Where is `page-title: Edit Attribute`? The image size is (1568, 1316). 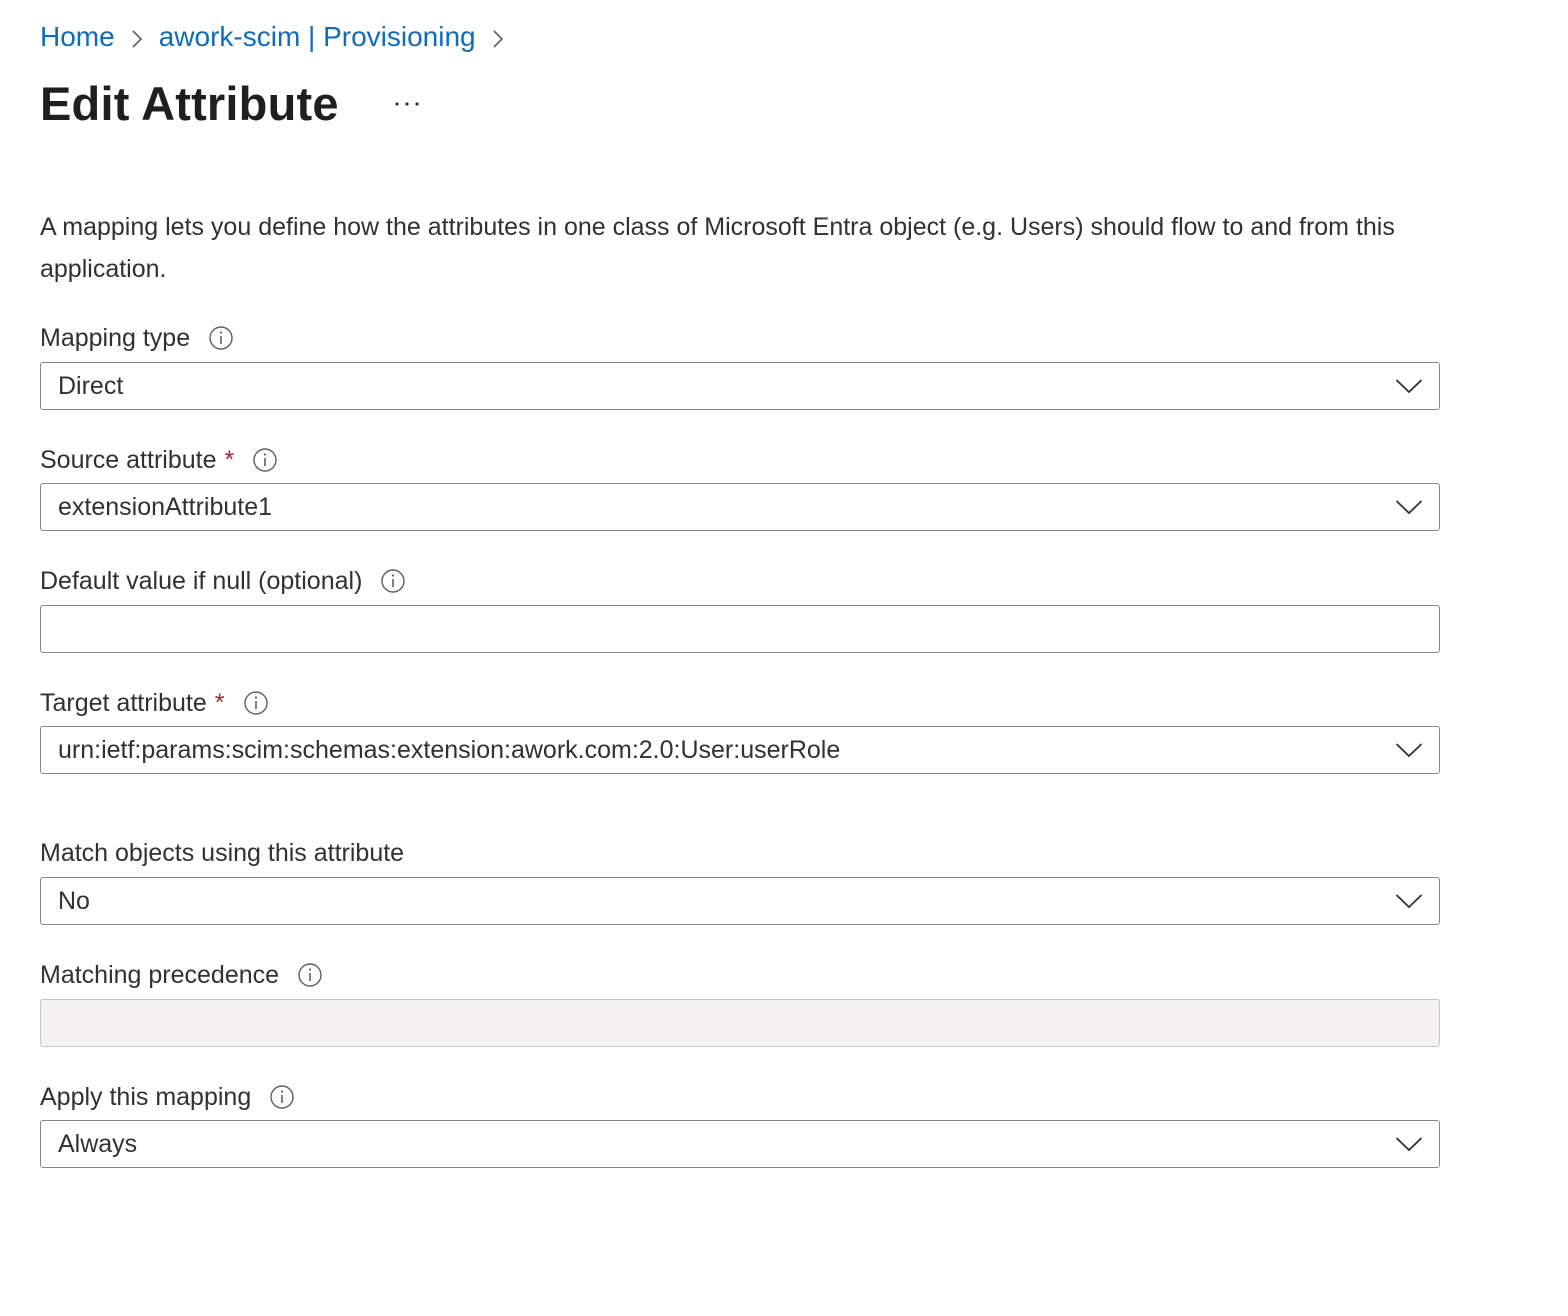
page-title: Edit Attribute is located at coordinates (189, 103).